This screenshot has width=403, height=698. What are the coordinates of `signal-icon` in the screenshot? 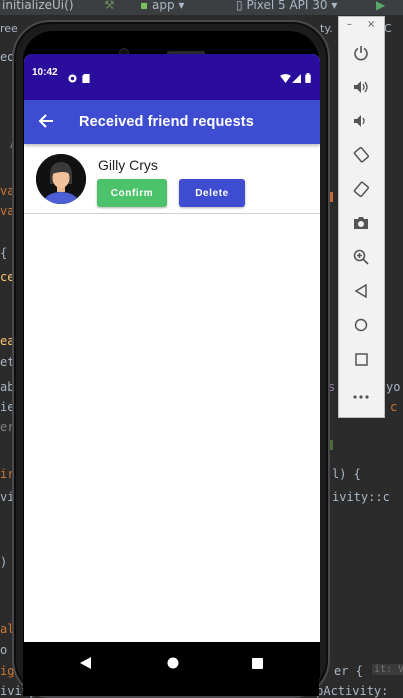 It's located at (296, 77).